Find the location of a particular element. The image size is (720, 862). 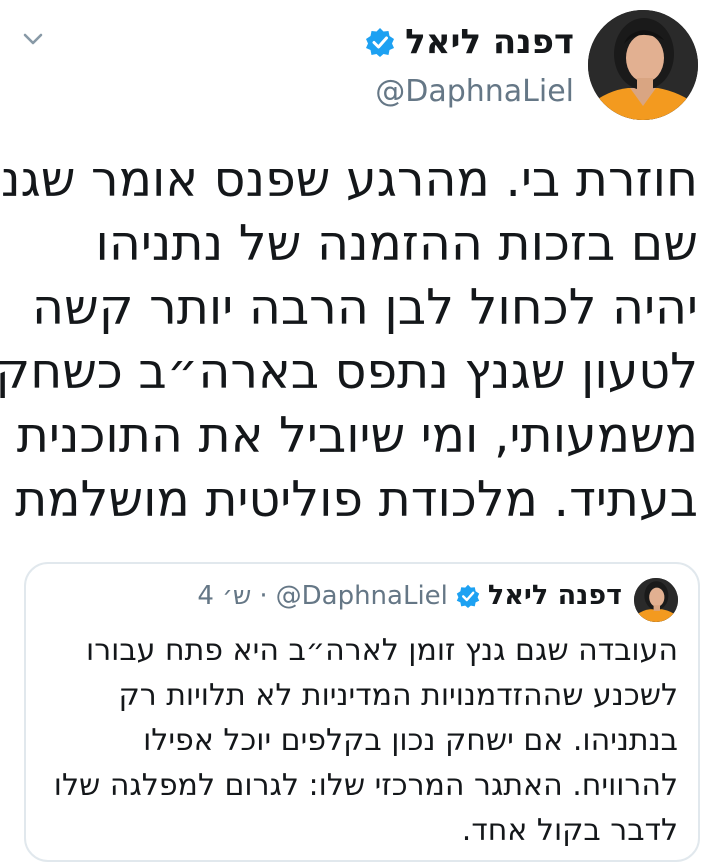

quoted-header: 4 ש׳ · @DaphnaLiel דפנה ליאל is located at coordinates (409, 595).